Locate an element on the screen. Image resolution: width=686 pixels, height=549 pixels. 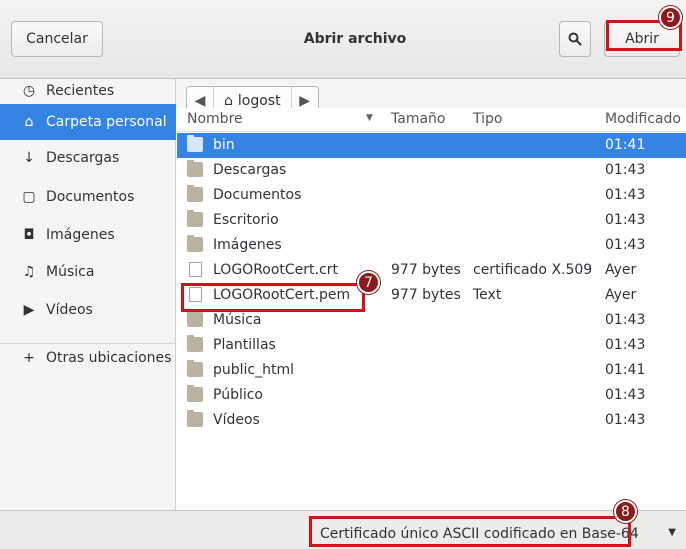
file-type: Text is located at coordinates (487, 295).